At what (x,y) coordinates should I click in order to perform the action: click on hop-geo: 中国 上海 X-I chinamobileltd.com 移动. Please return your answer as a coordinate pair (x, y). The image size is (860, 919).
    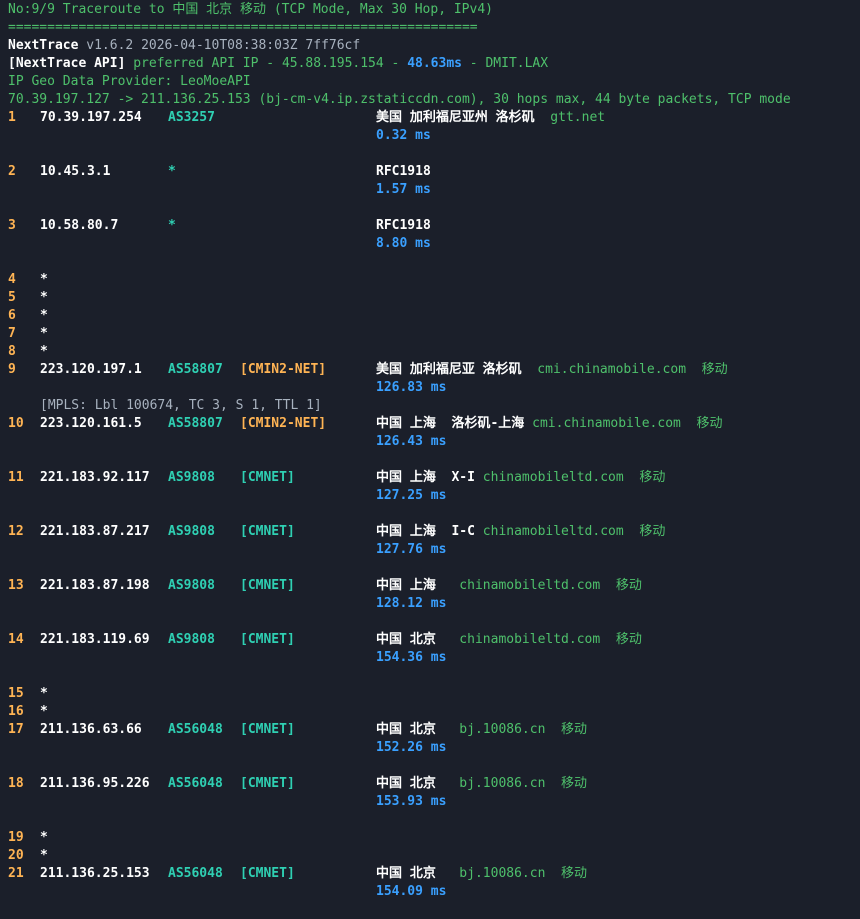
    Looking at the image, I should click on (520, 478).